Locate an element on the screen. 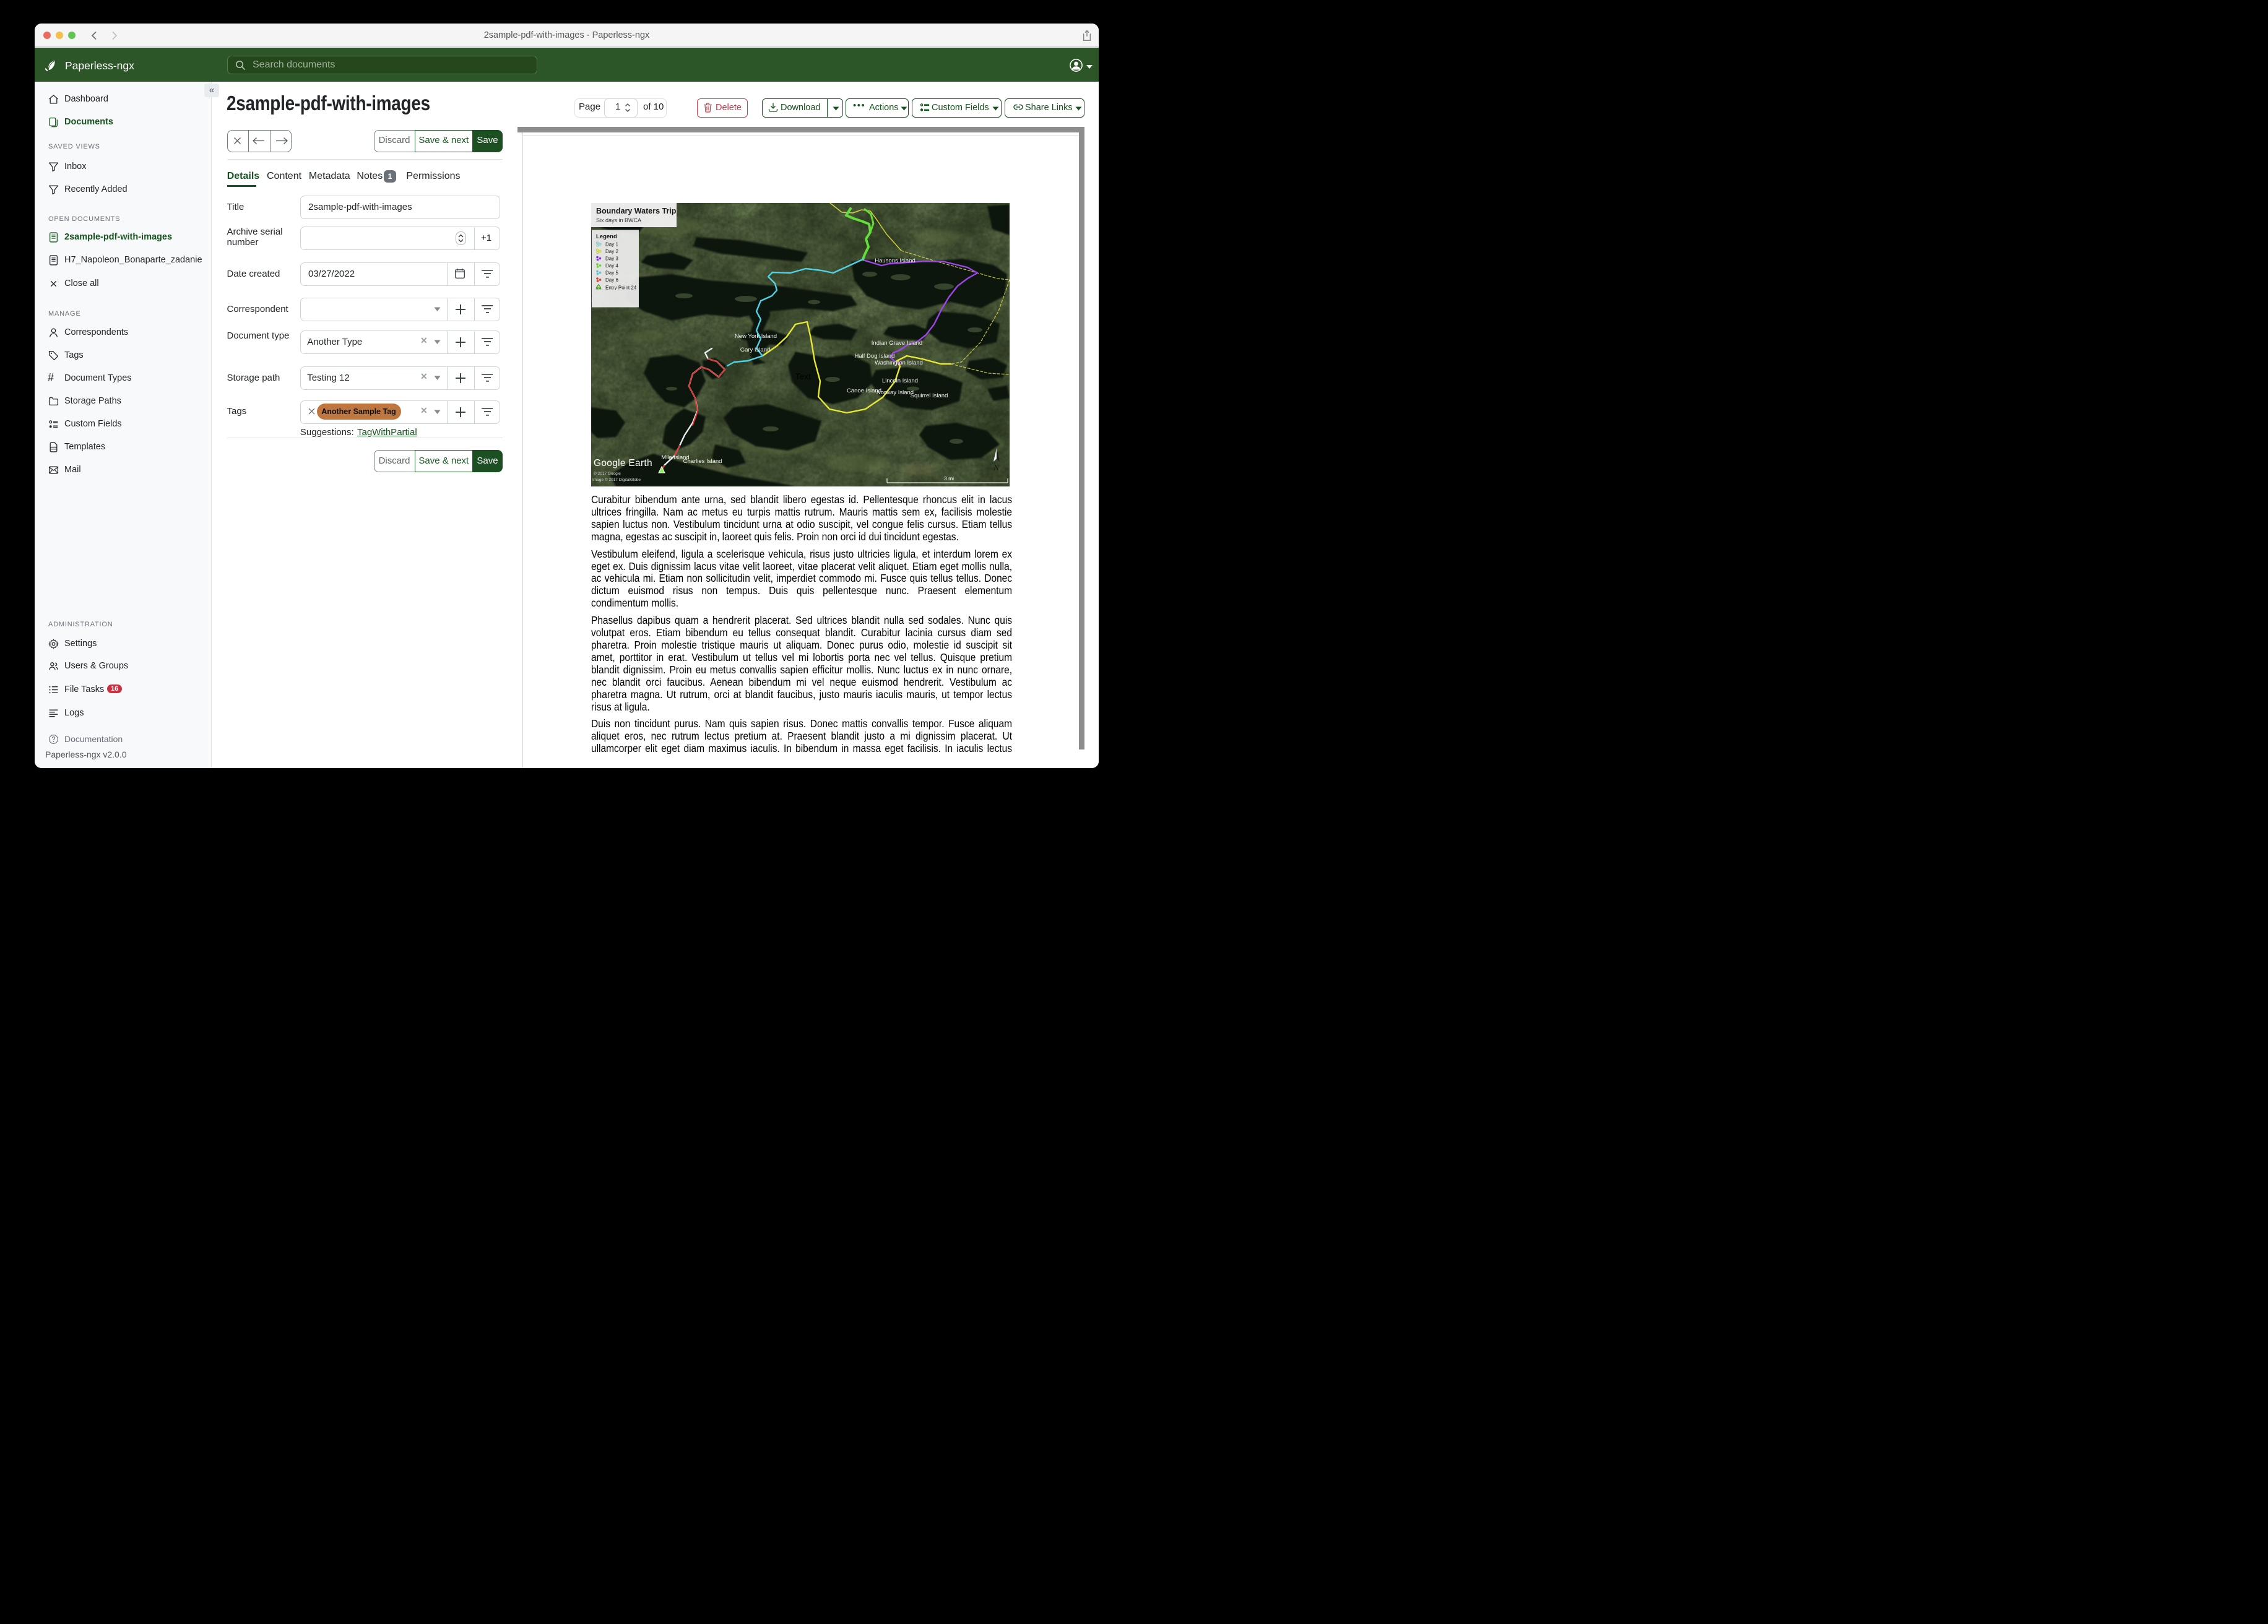 Image resolution: width=2268 pixels, height=1624 pixels. svg-text: Image © 2017 DigitalGlobe is located at coordinates (616, 480).